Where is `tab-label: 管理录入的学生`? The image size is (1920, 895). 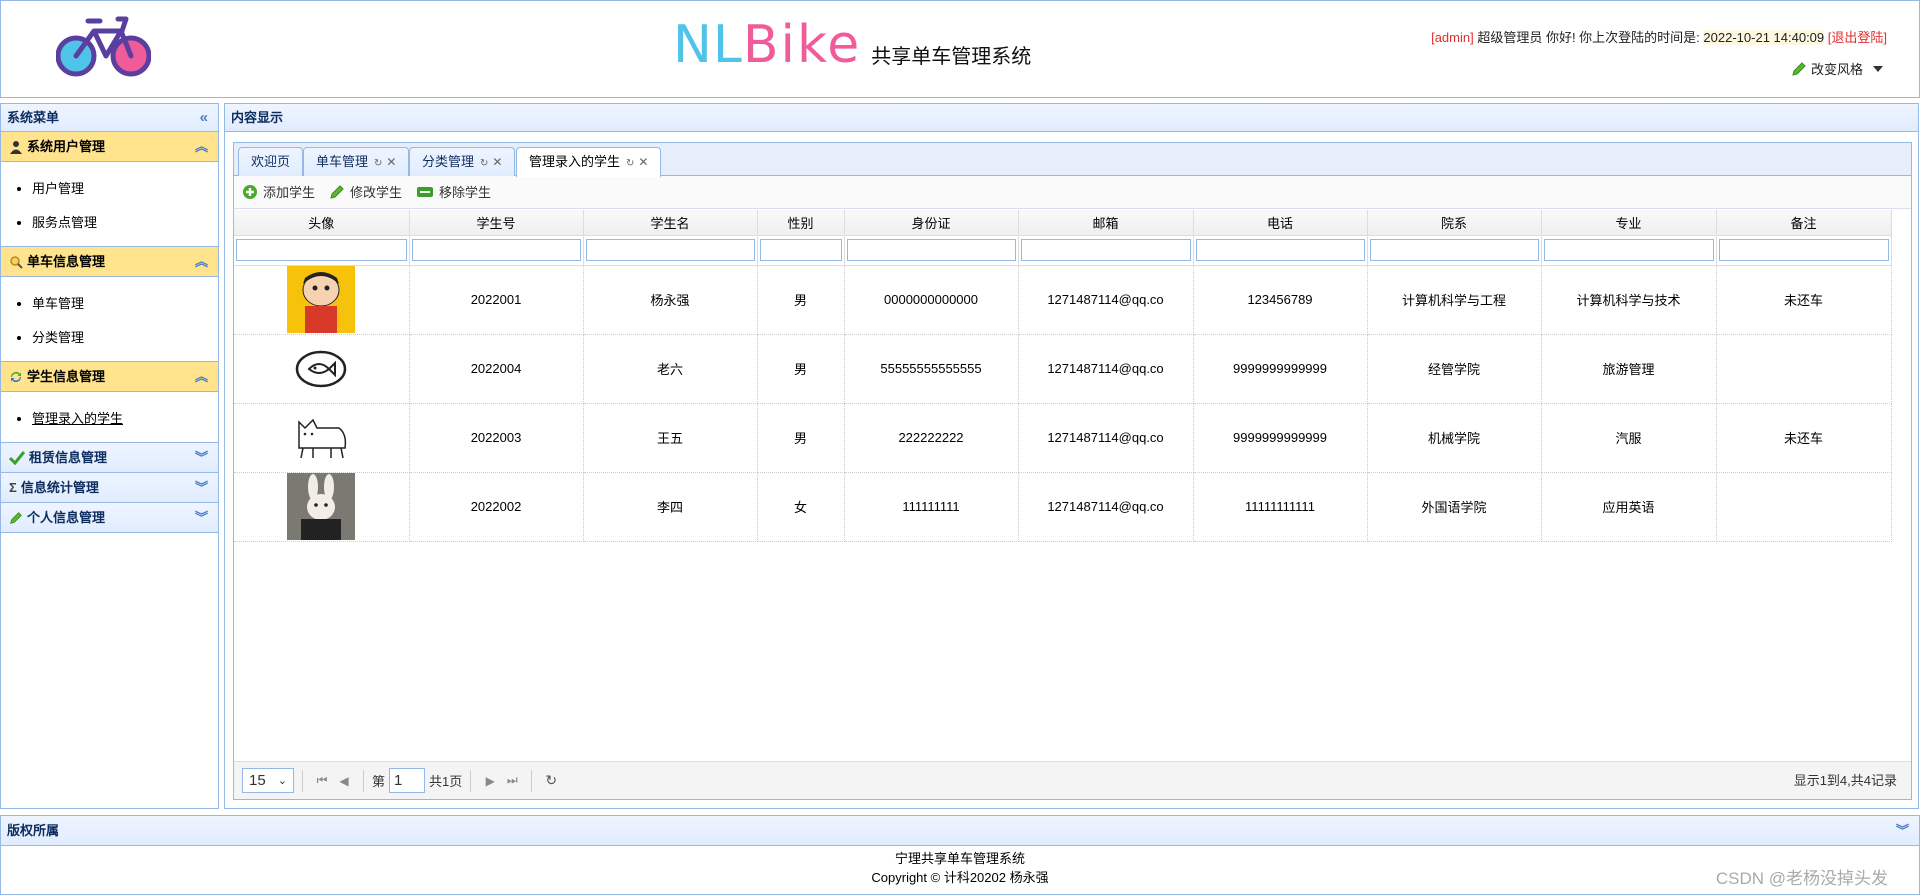 tab-label: 管理录入的学生 is located at coordinates (575, 161).